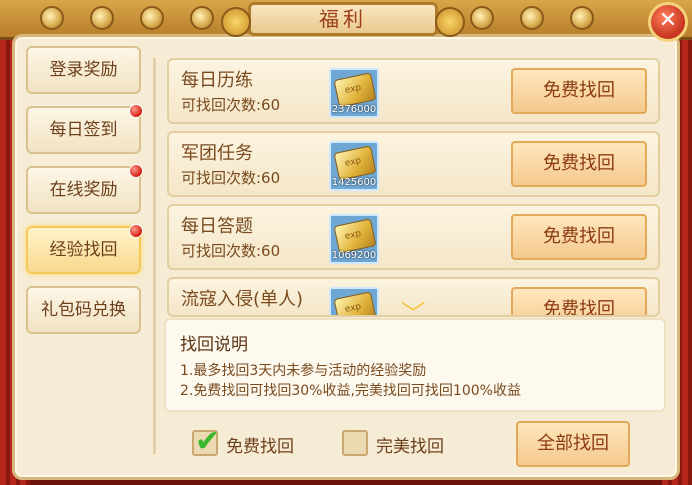  What do you see at coordinates (217, 226) in the screenshot?
I see `activity-name: 每日答题` at bounding box center [217, 226].